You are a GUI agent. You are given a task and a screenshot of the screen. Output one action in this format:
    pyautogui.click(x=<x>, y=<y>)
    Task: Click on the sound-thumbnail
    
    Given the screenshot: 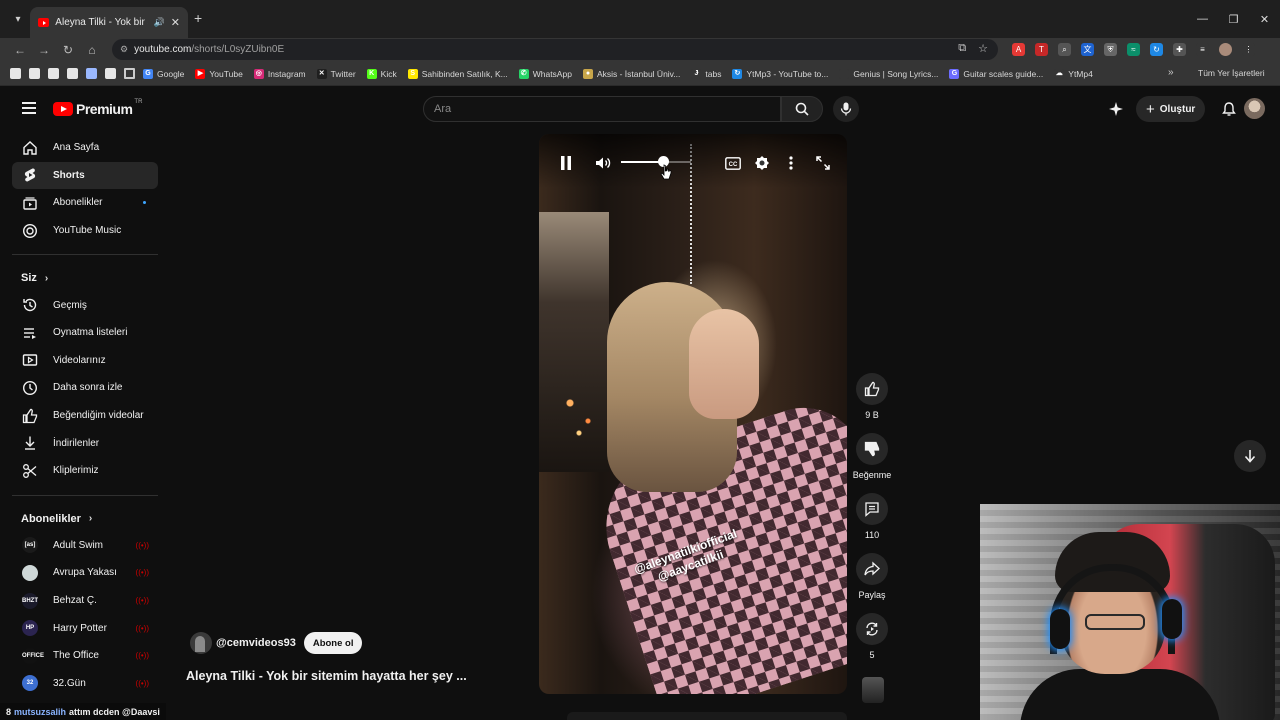 What is the action you would take?
    pyautogui.click(x=873, y=690)
    